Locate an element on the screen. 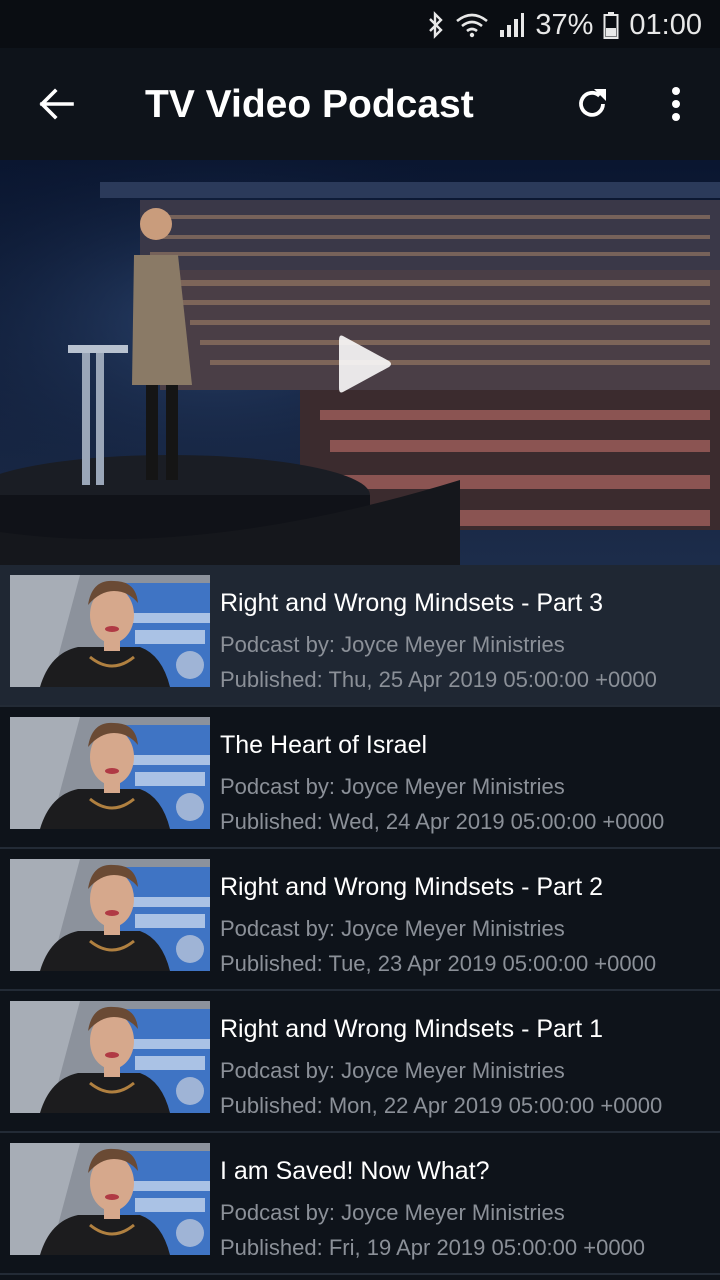  signal-icon is located at coordinates (512, 25).